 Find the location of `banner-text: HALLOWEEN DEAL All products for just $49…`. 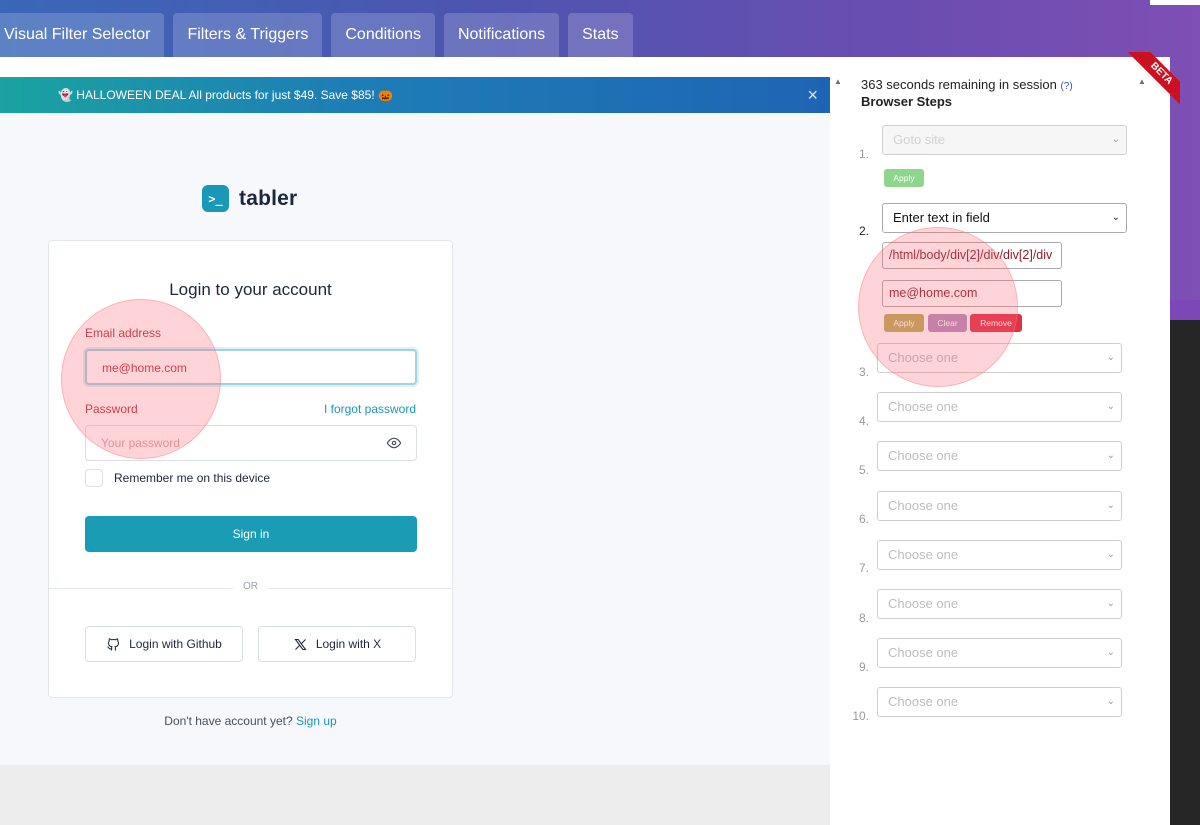

banner-text: HALLOWEEN DEAL All products for just $49… is located at coordinates (225, 95).